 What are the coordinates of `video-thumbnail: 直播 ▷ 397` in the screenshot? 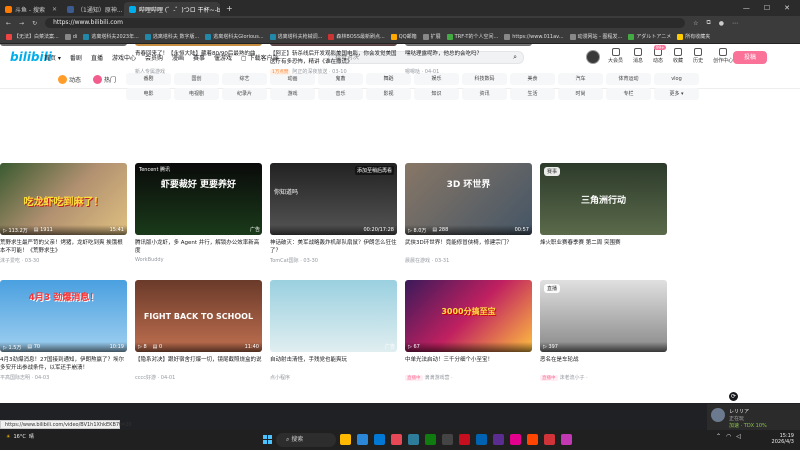 It's located at (603, 316).